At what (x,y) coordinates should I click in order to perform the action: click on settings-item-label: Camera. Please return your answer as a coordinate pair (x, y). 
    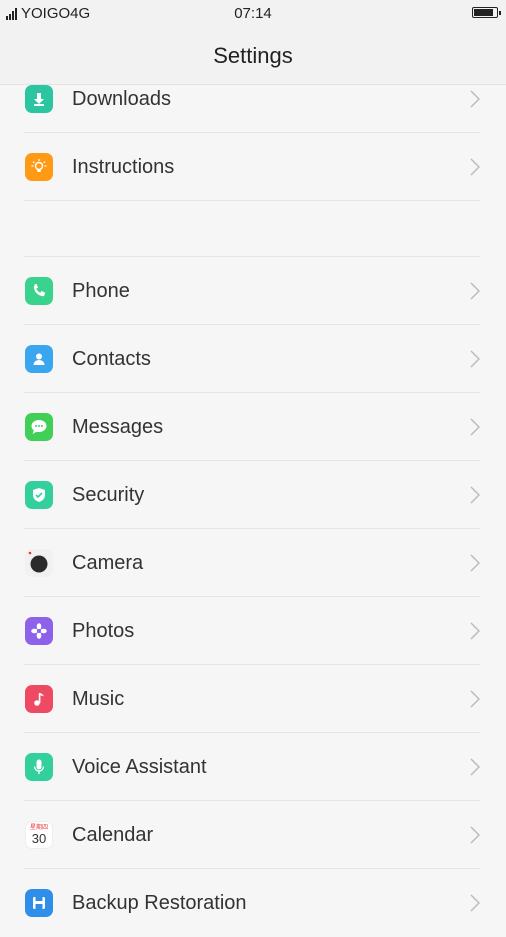
    Looking at the image, I should click on (108, 563).